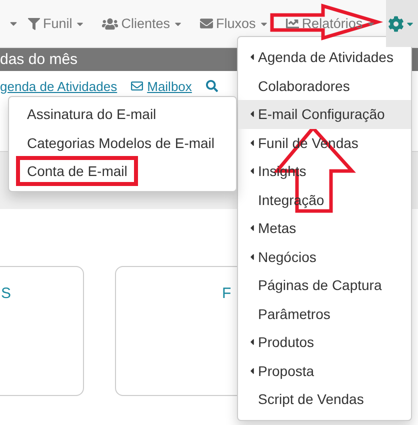  I want to click on menu-item: Script de Vendas, so click(324, 399).